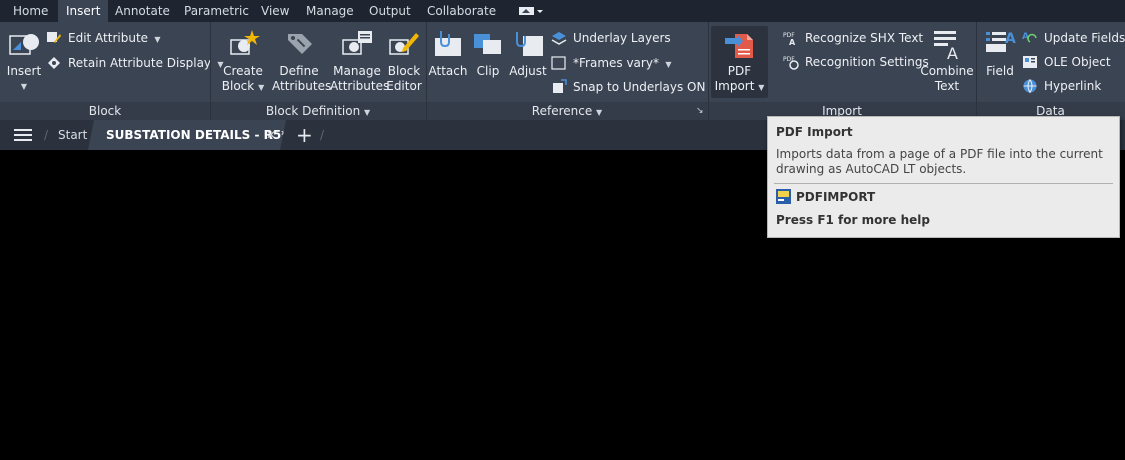 The height and width of the screenshot is (460, 1125). What do you see at coordinates (836, 197) in the screenshot?
I see `tooltip-command: PDFIMPORT` at bounding box center [836, 197].